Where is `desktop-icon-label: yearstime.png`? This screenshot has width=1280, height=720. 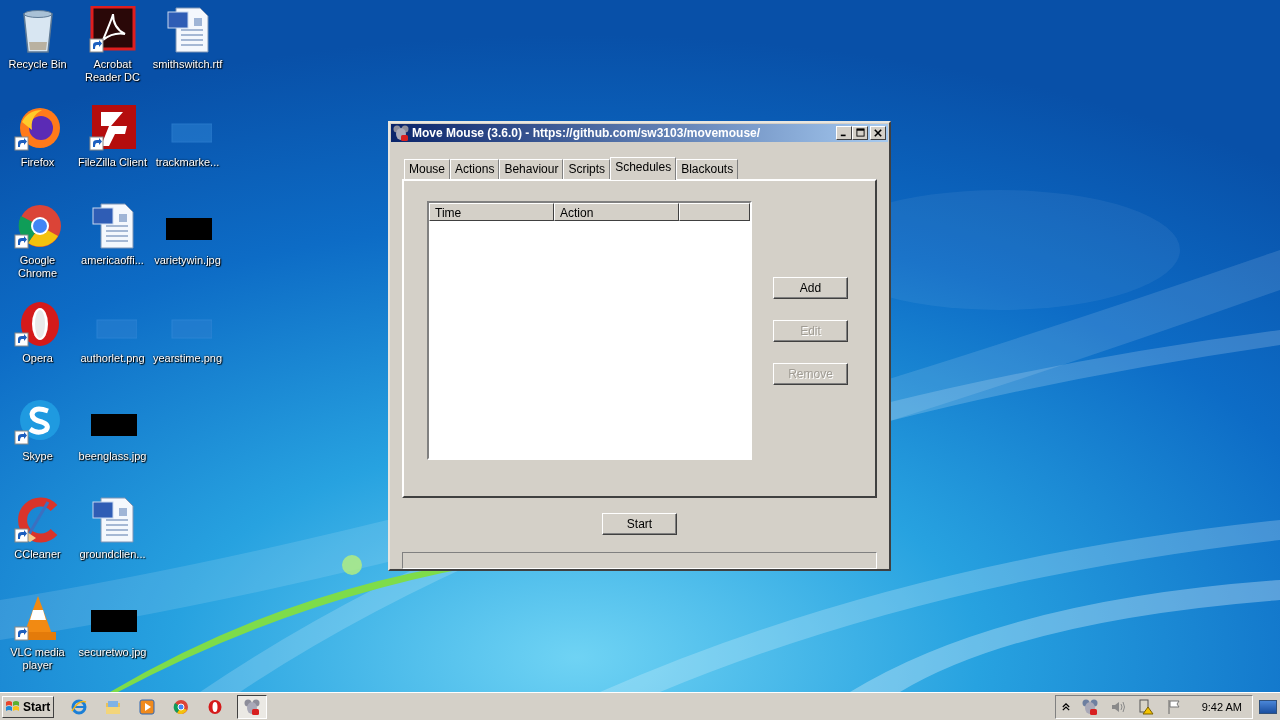 desktop-icon-label: yearstime.png is located at coordinates (187, 358).